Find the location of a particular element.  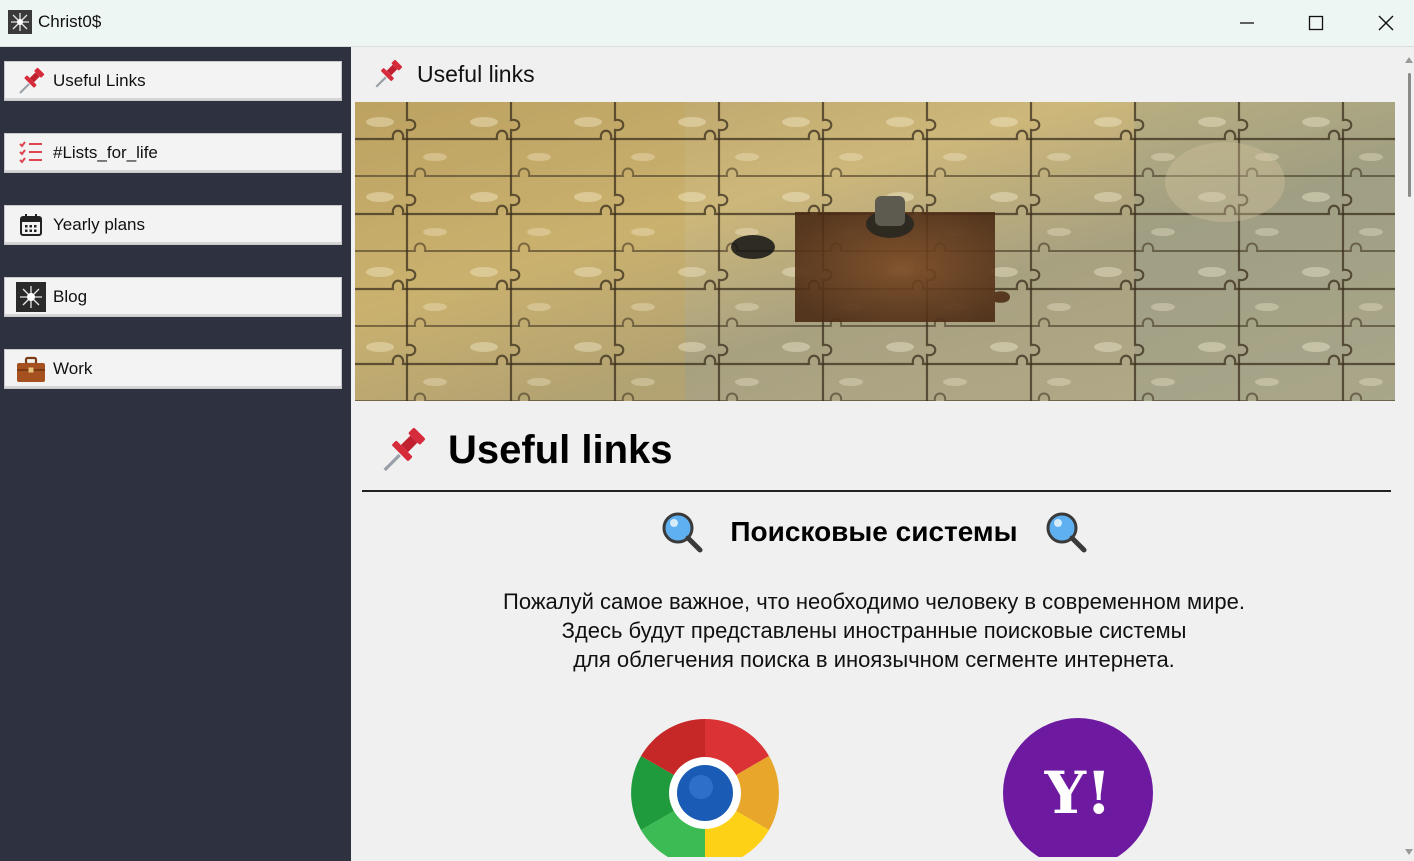

maximize-button is located at coordinates (1316, 23).